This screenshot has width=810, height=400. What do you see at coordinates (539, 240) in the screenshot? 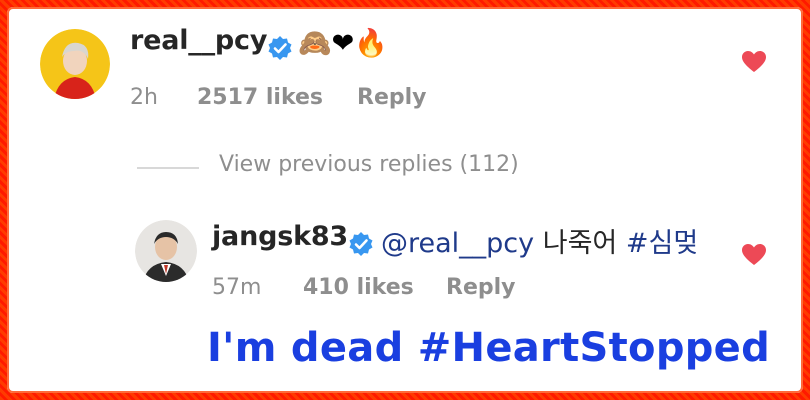
I see `comment2-text: @real__pcy 나죽어 #심멎` at bounding box center [539, 240].